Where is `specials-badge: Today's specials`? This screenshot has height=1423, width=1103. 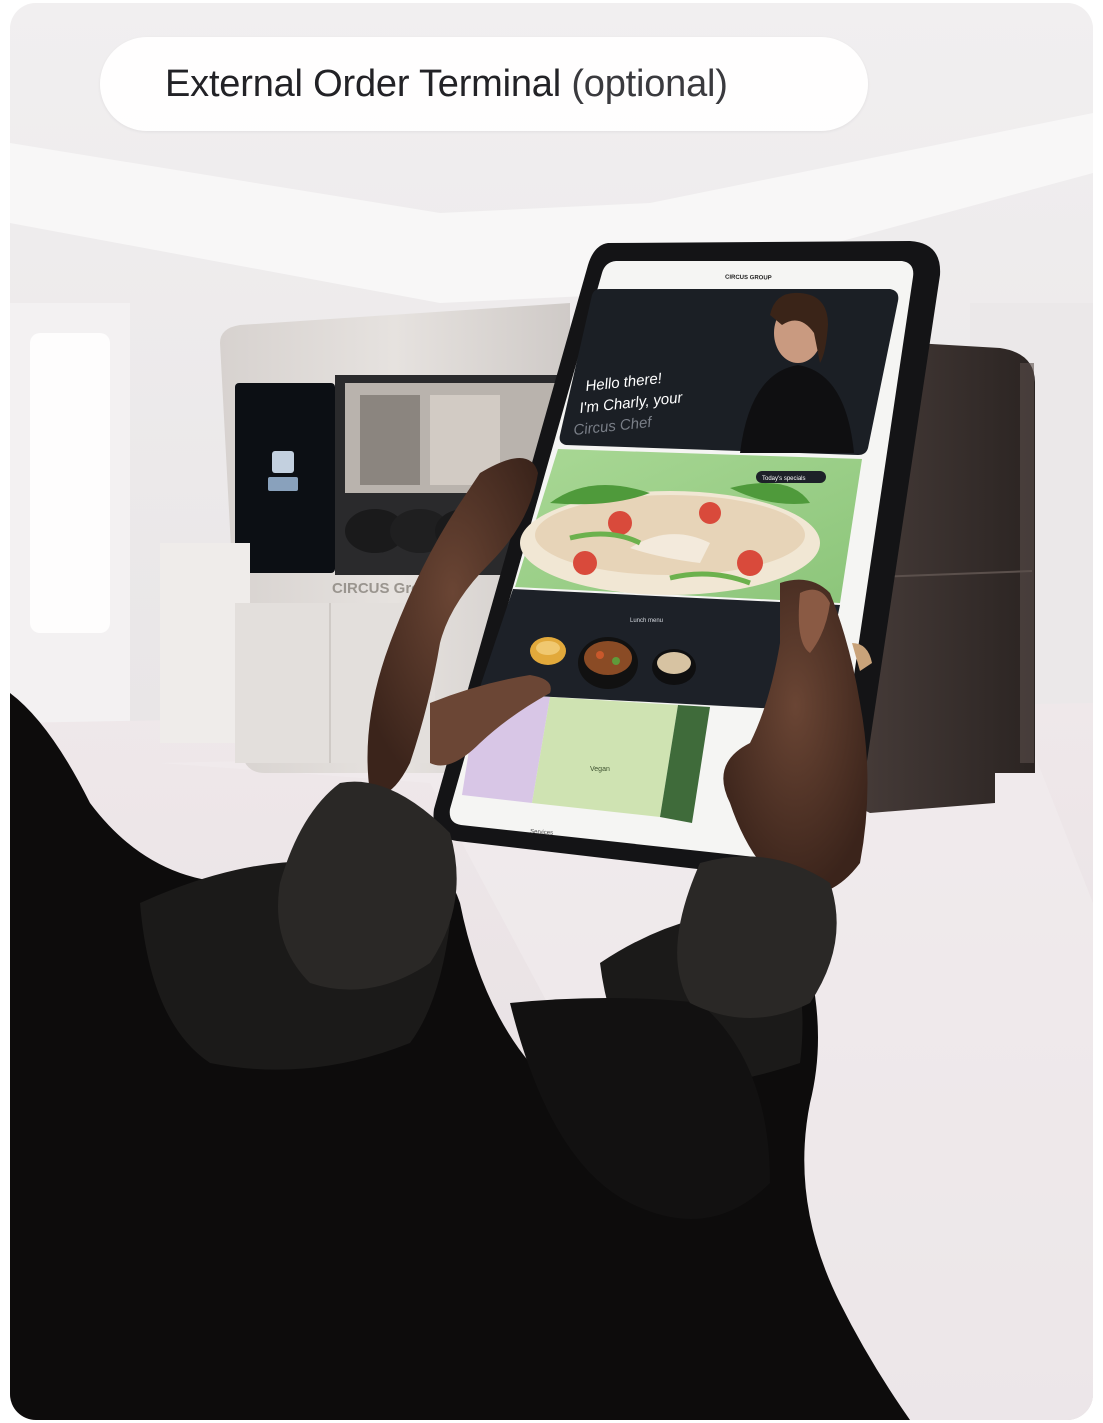 specials-badge: Today's specials is located at coordinates (784, 479).